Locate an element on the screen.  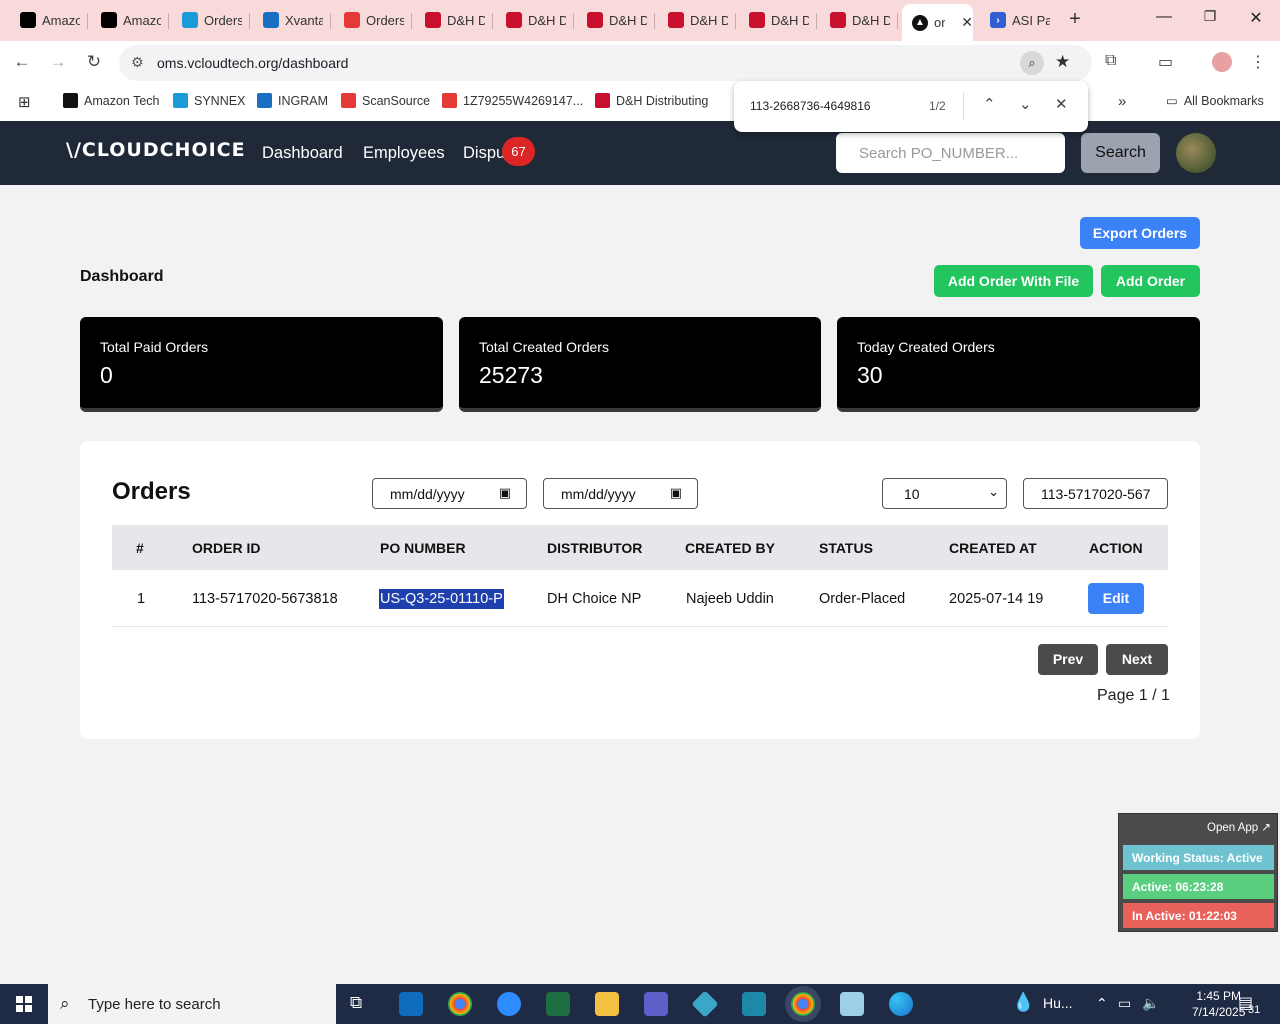
prev-button: Prev is located at coordinates (1068, 659).